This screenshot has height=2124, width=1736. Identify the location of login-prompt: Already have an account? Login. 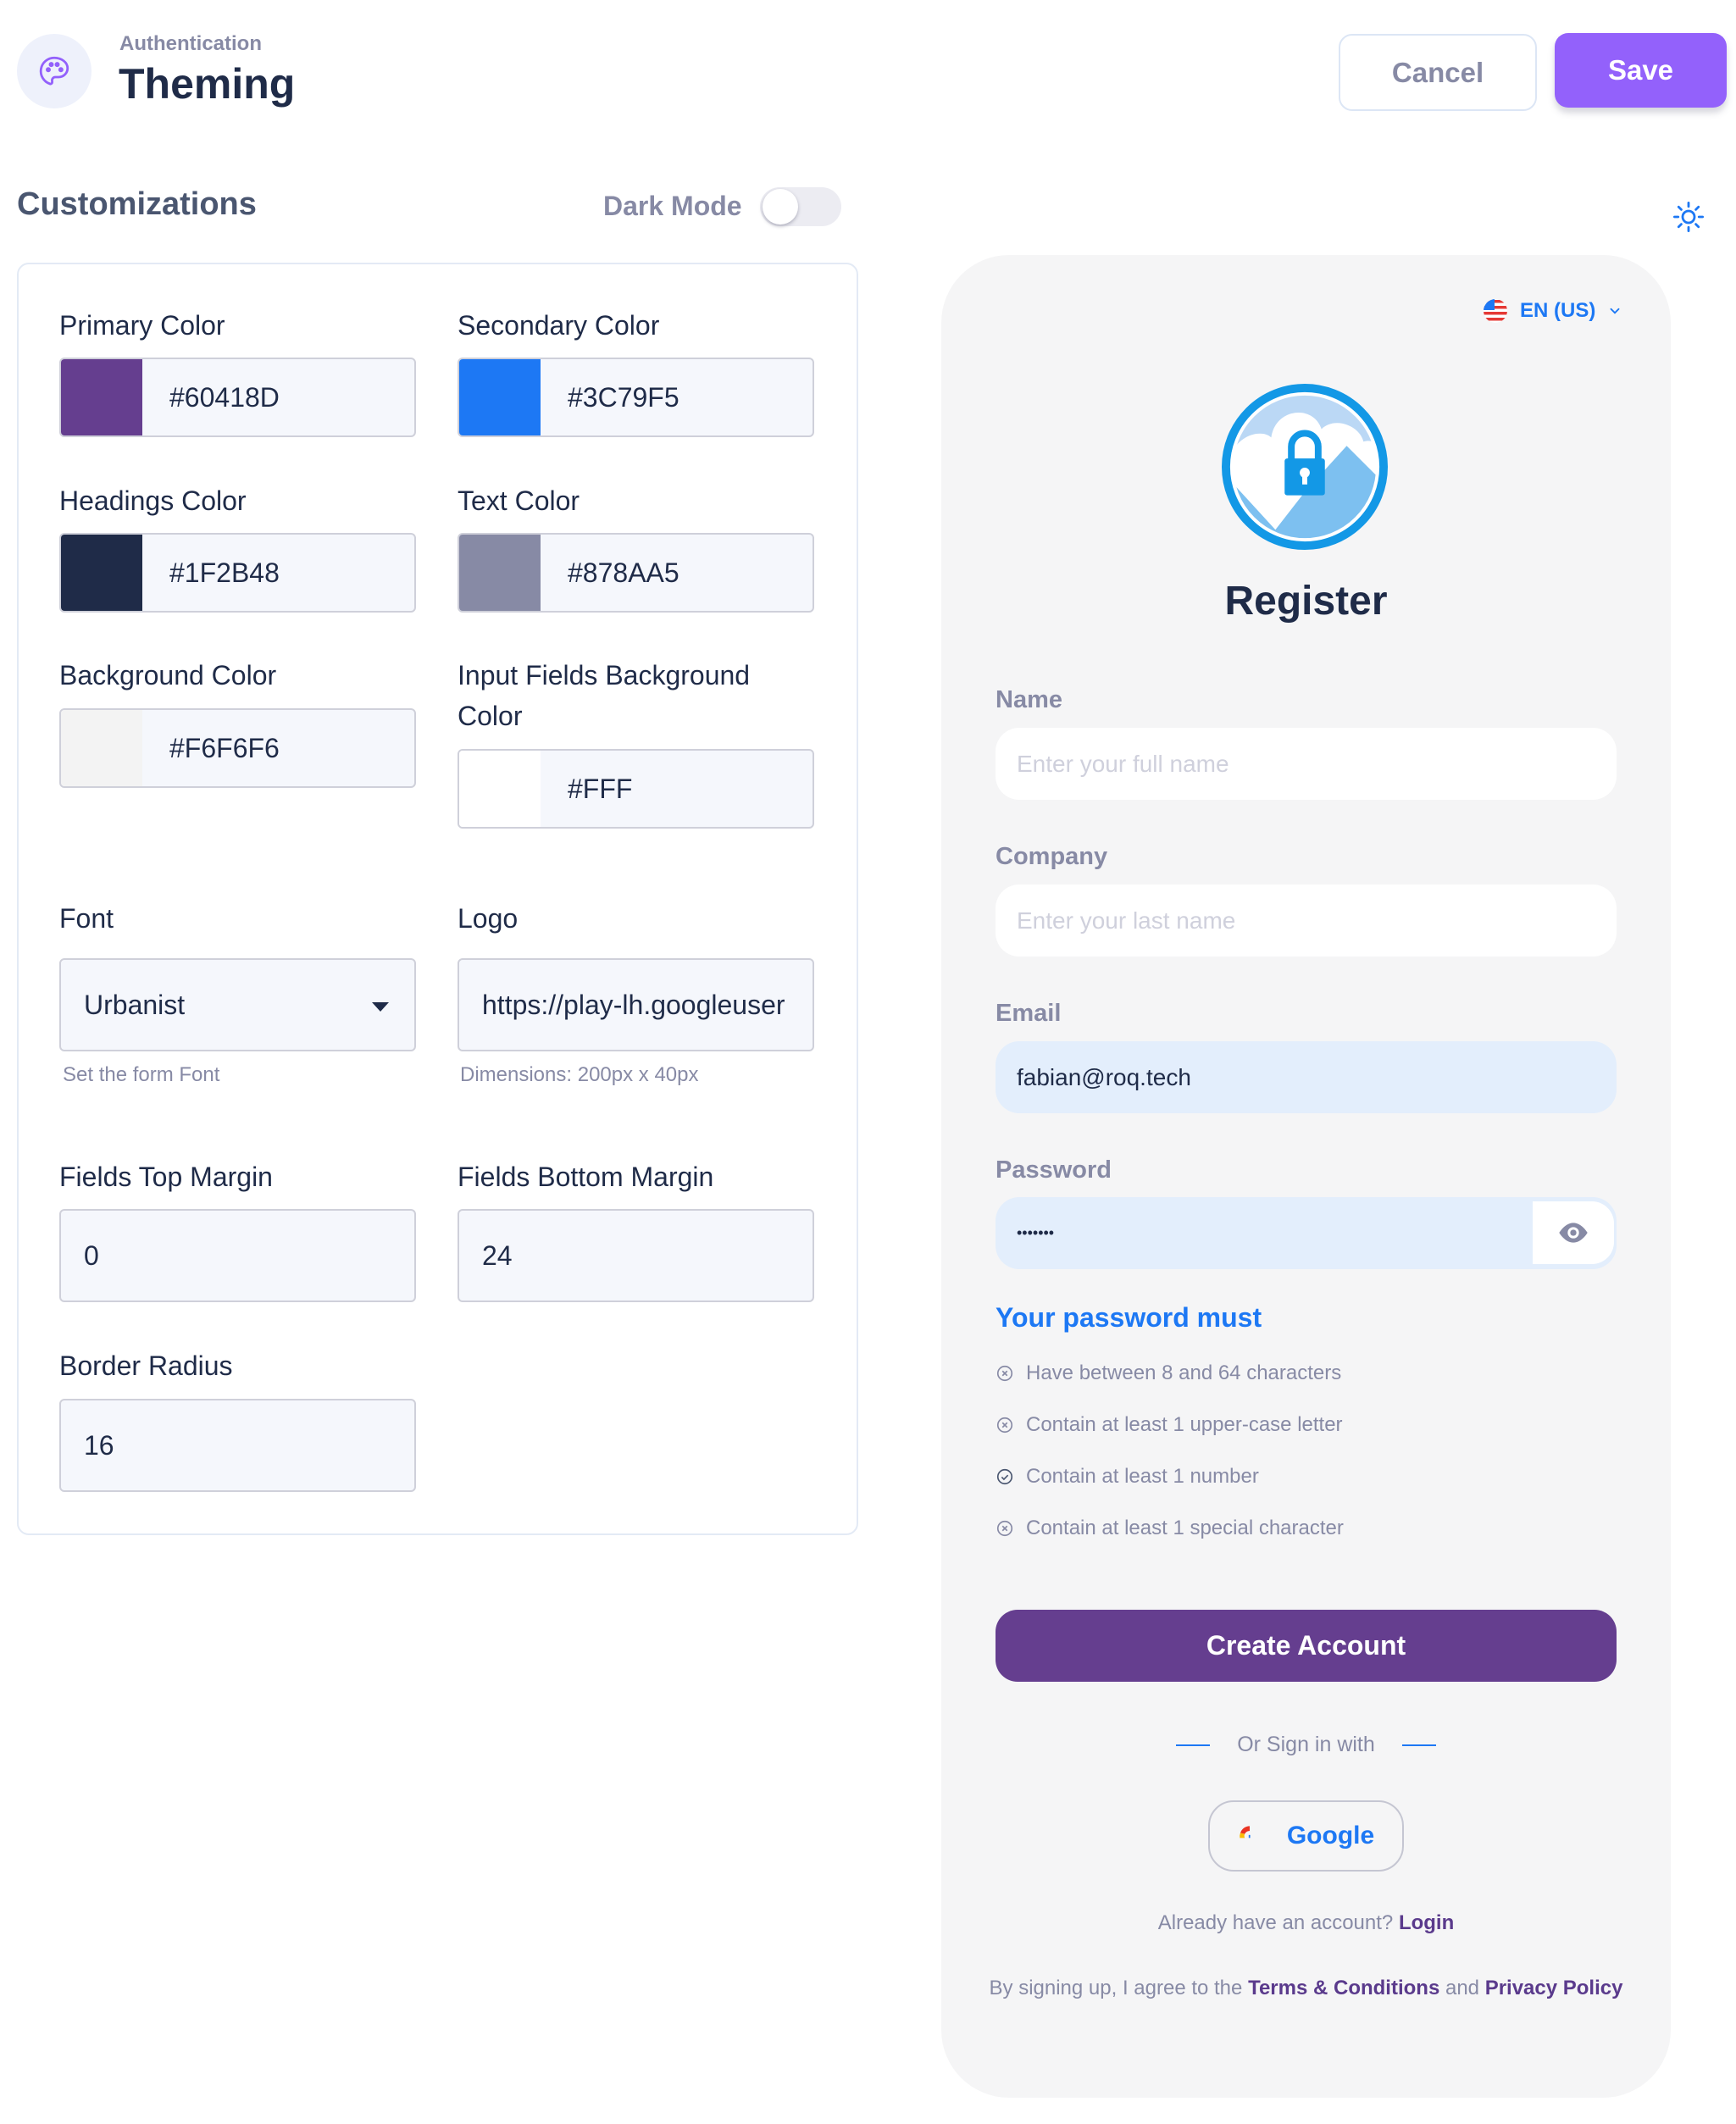
(1306, 1923).